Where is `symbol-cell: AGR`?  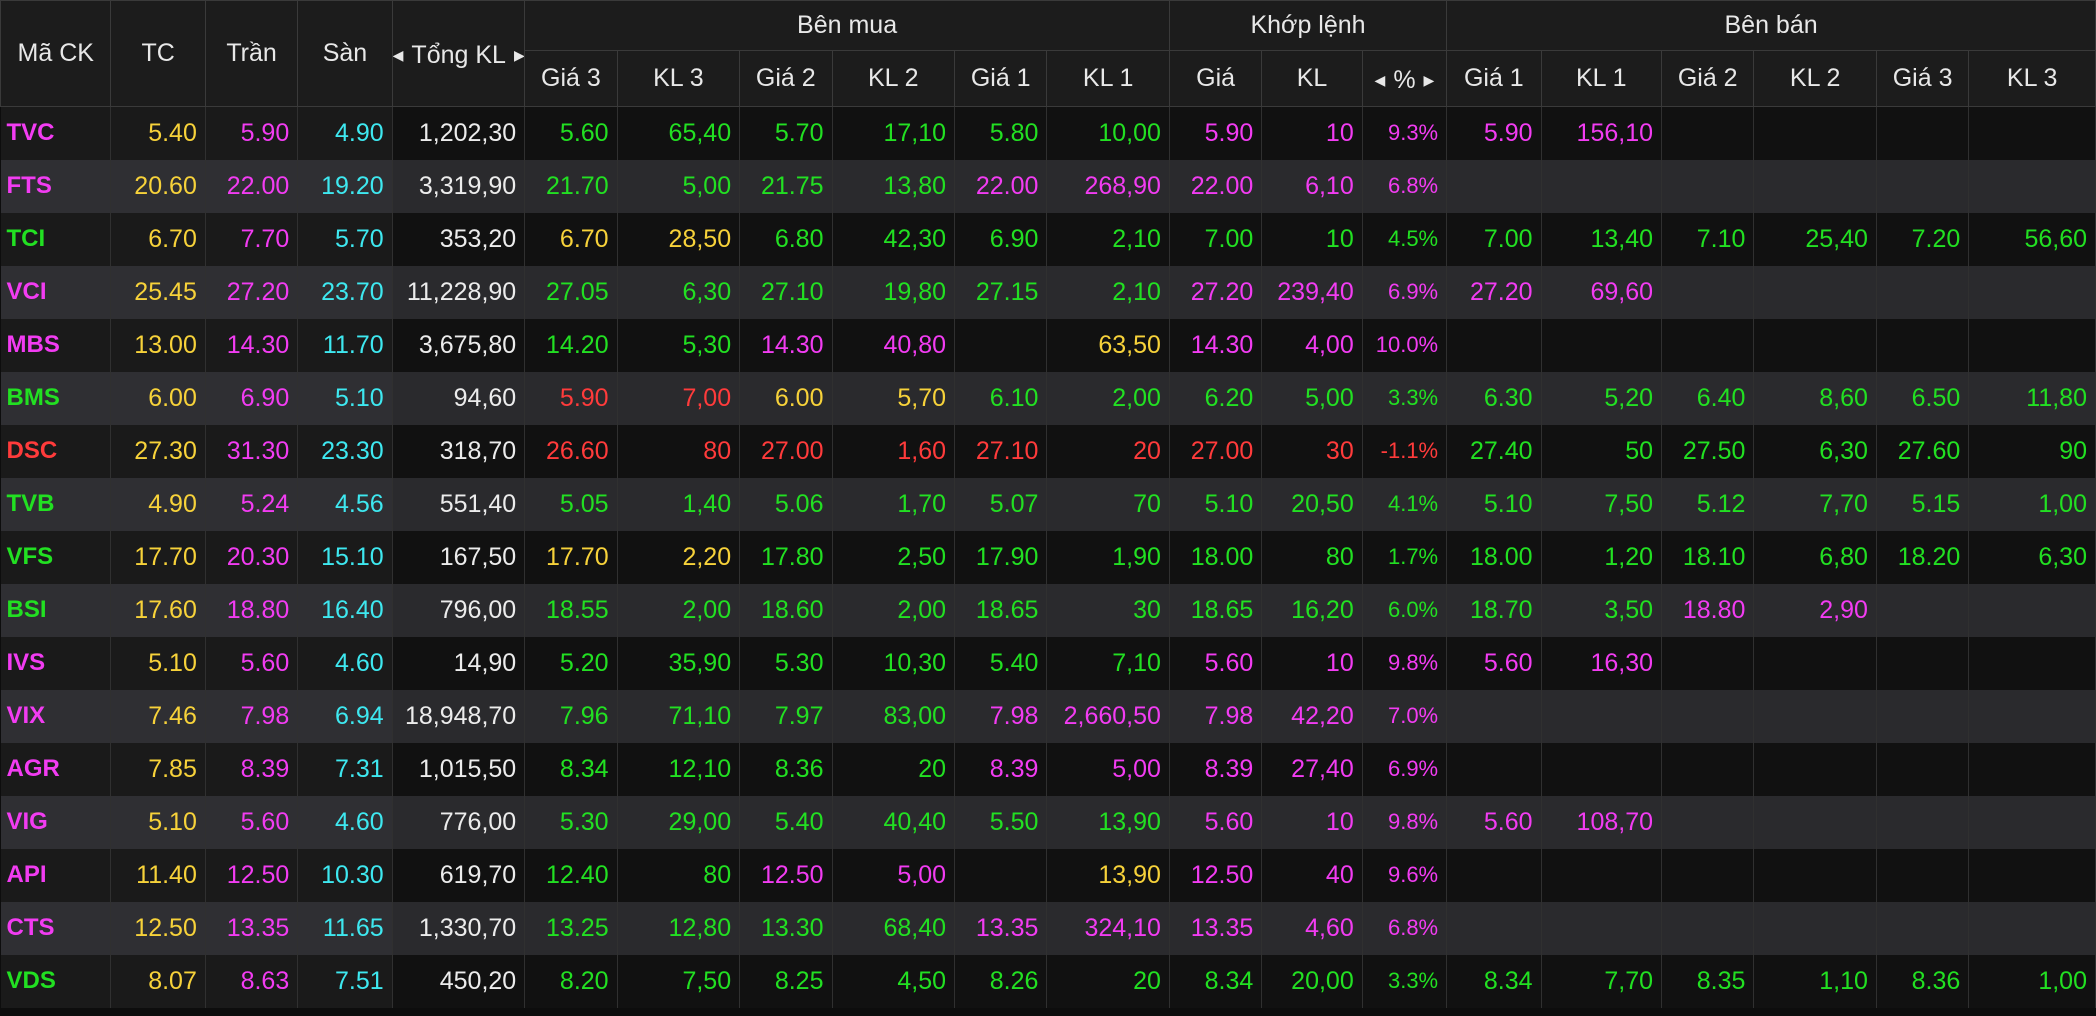
symbol-cell: AGR is located at coordinates (56, 769).